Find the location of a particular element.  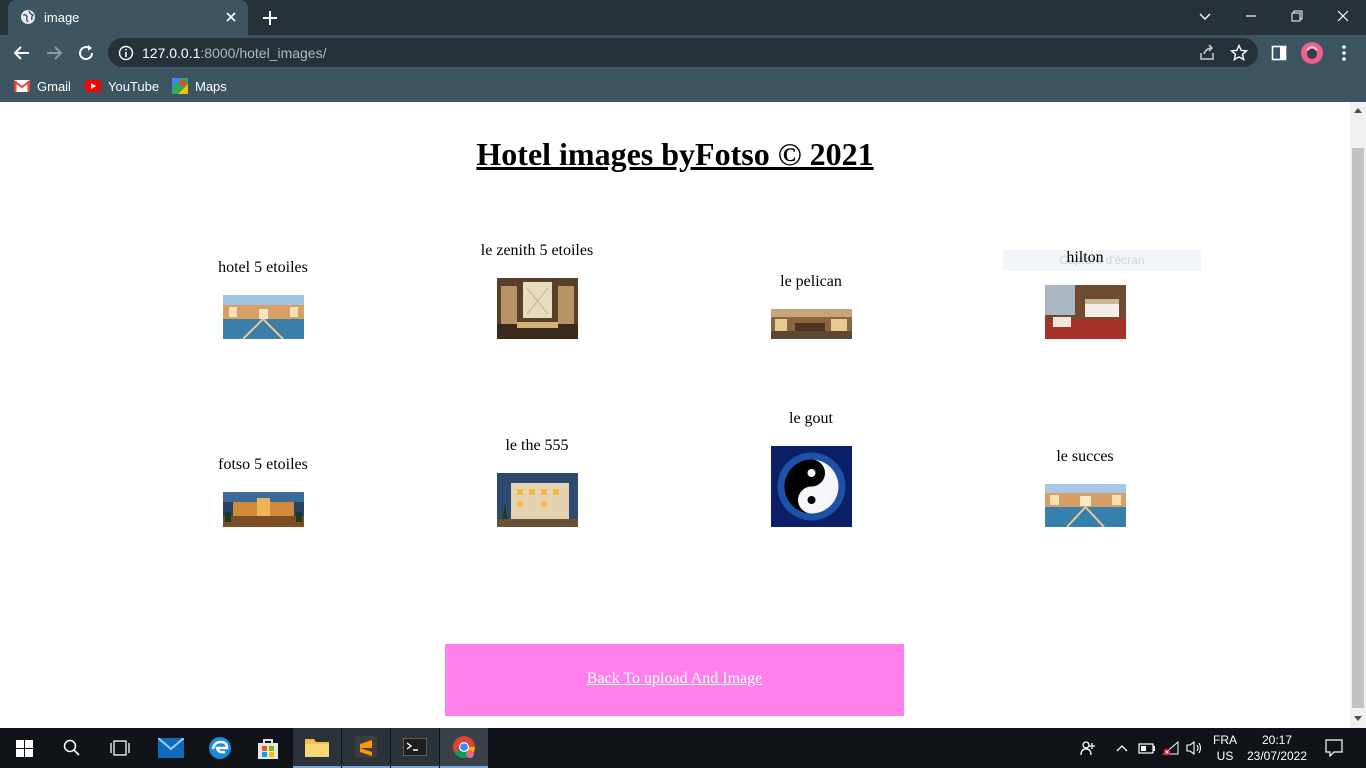

close-icon is located at coordinates (231, 17).